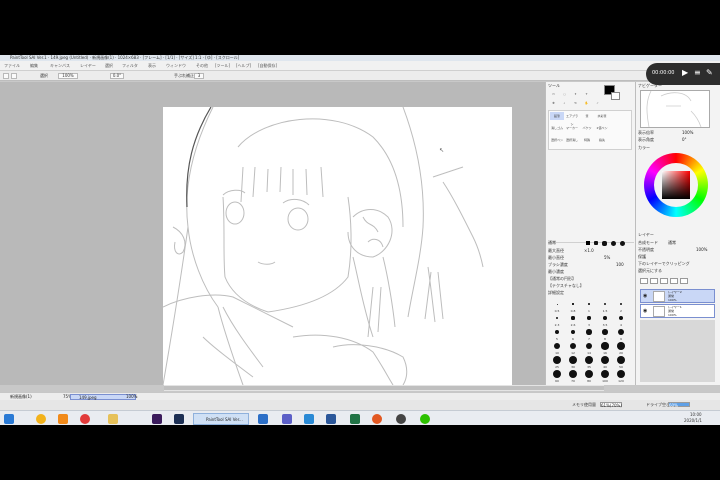 The width and height of the screenshot is (720, 480). What do you see at coordinates (222, 66) in the screenshot?
I see `menu-tool: [ツール]` at bounding box center [222, 66].